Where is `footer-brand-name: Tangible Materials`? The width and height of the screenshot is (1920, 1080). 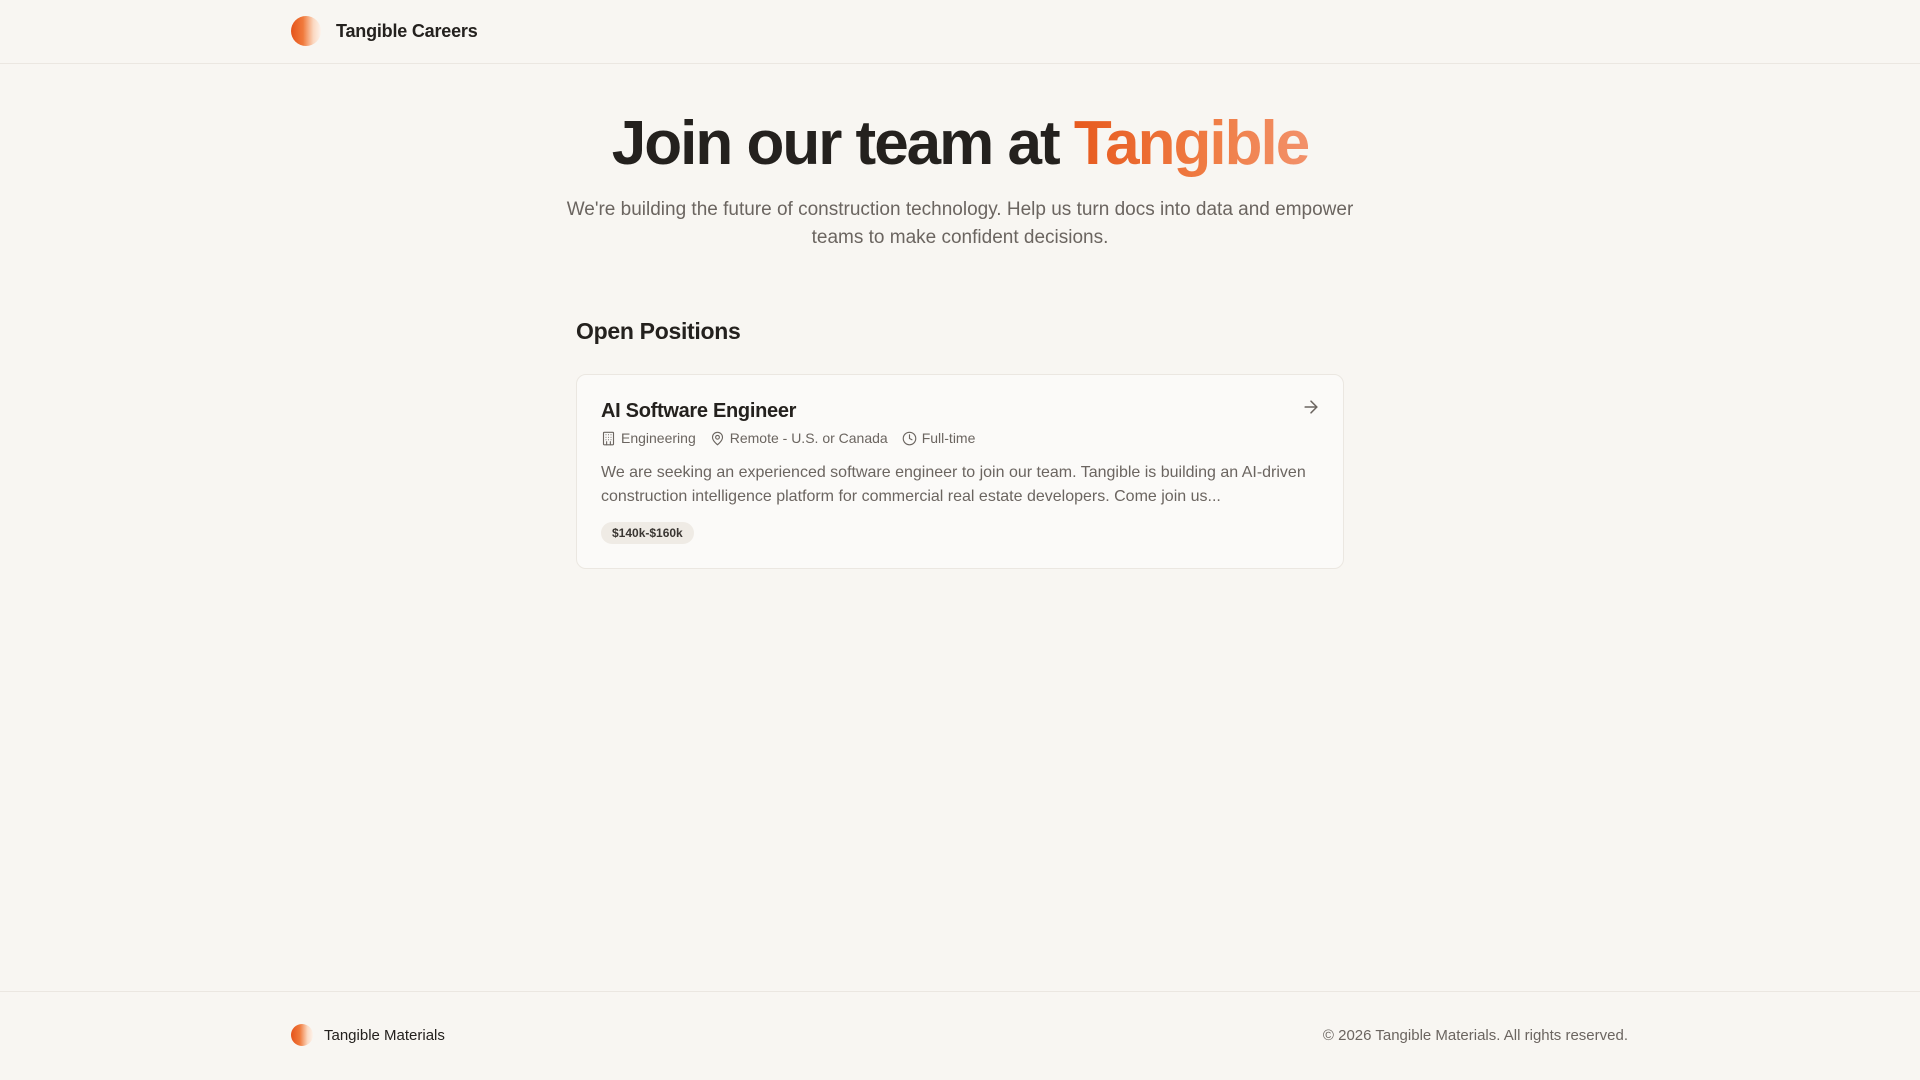
footer-brand-name: Tangible Materials is located at coordinates (384, 1035).